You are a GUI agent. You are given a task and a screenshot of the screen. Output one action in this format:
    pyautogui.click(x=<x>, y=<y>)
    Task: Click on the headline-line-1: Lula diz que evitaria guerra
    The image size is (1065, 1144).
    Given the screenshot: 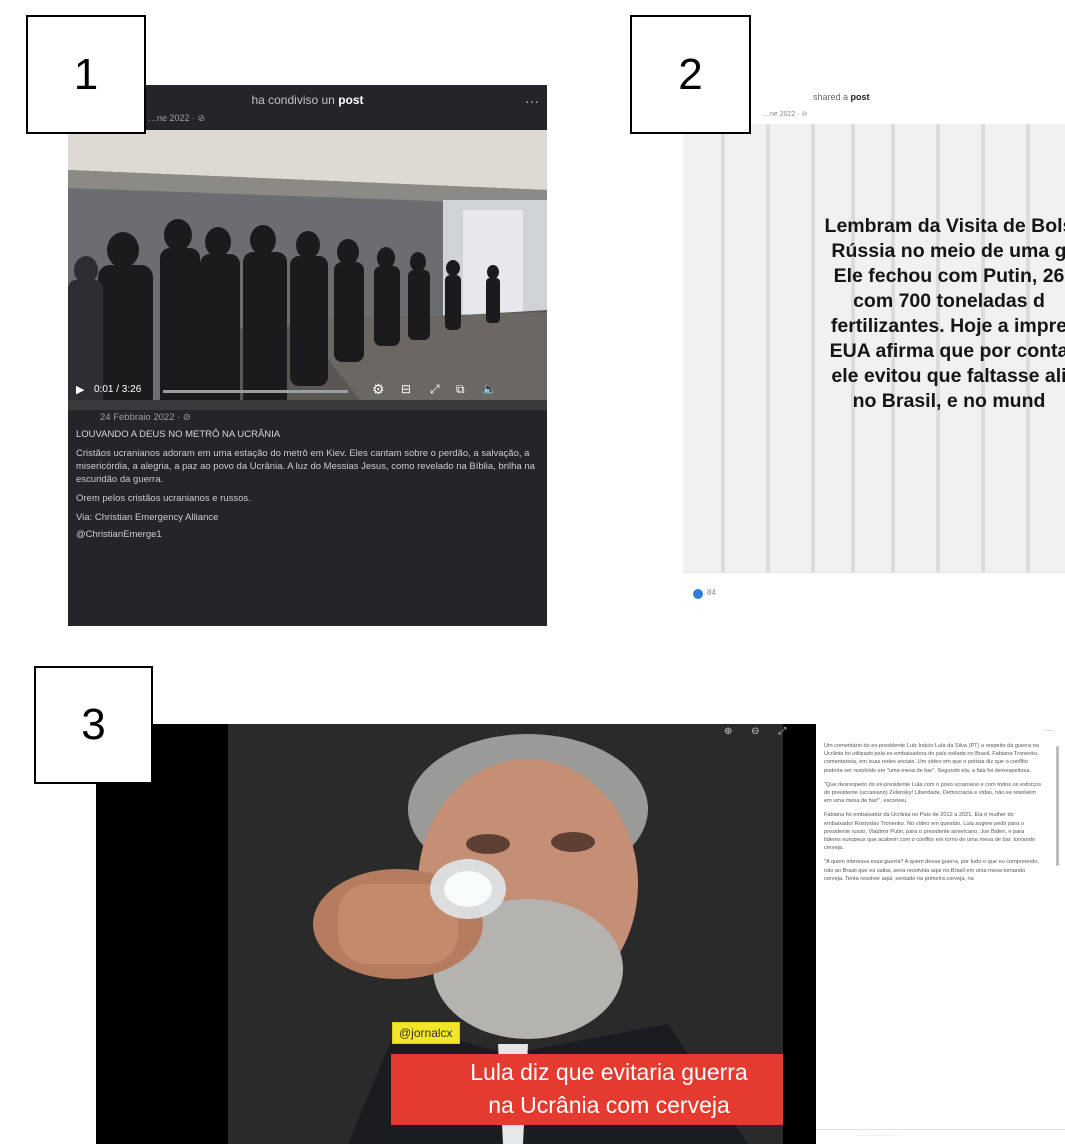 What is the action you would take?
    pyautogui.click(x=609, y=1072)
    